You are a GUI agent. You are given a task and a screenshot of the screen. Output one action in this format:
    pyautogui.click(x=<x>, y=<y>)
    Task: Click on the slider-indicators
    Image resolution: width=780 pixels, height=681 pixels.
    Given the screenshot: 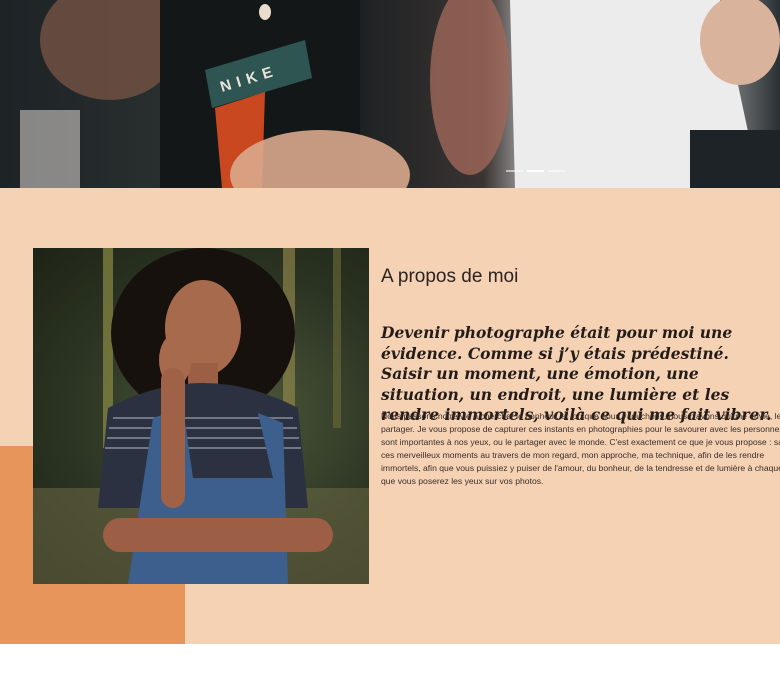 What is the action you would take?
    pyautogui.click(x=535, y=171)
    